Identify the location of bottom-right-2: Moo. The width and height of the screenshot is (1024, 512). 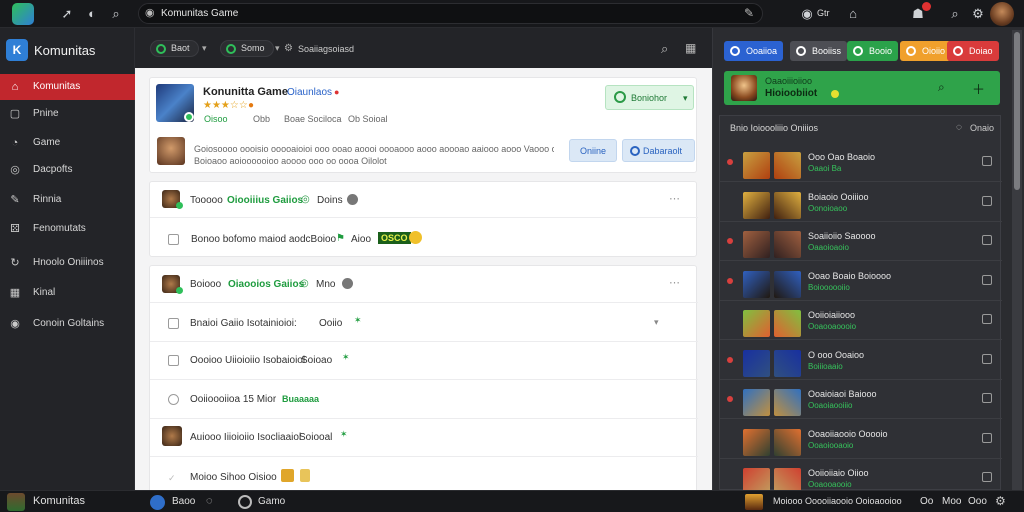
(951, 501).